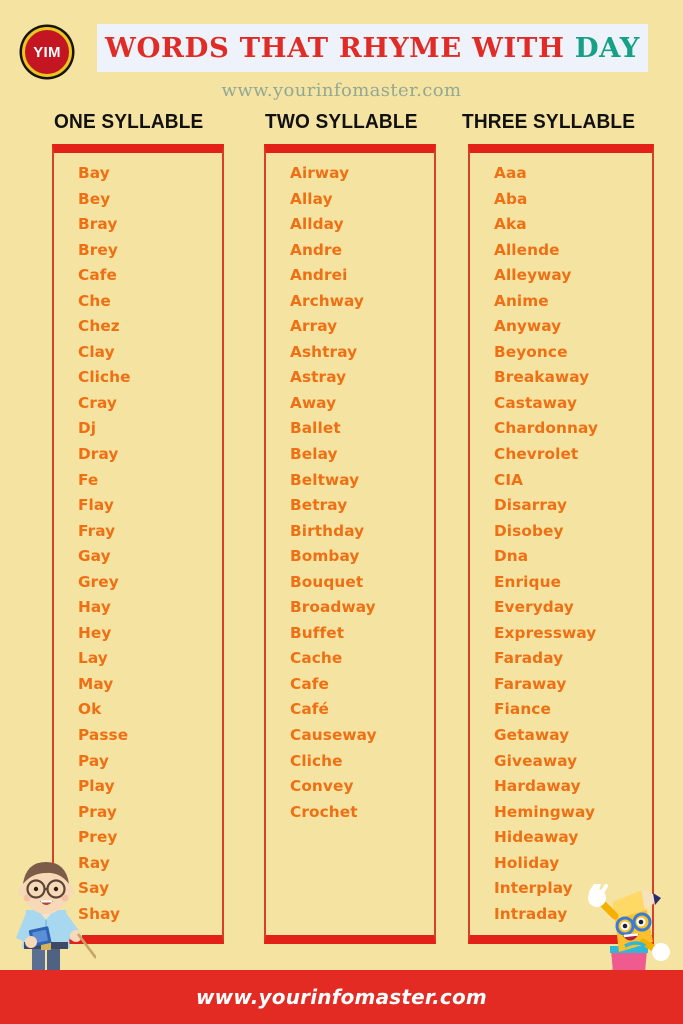 This screenshot has height=1024, width=683. What do you see at coordinates (536, 402) in the screenshot?
I see `word-item: Castaway` at bounding box center [536, 402].